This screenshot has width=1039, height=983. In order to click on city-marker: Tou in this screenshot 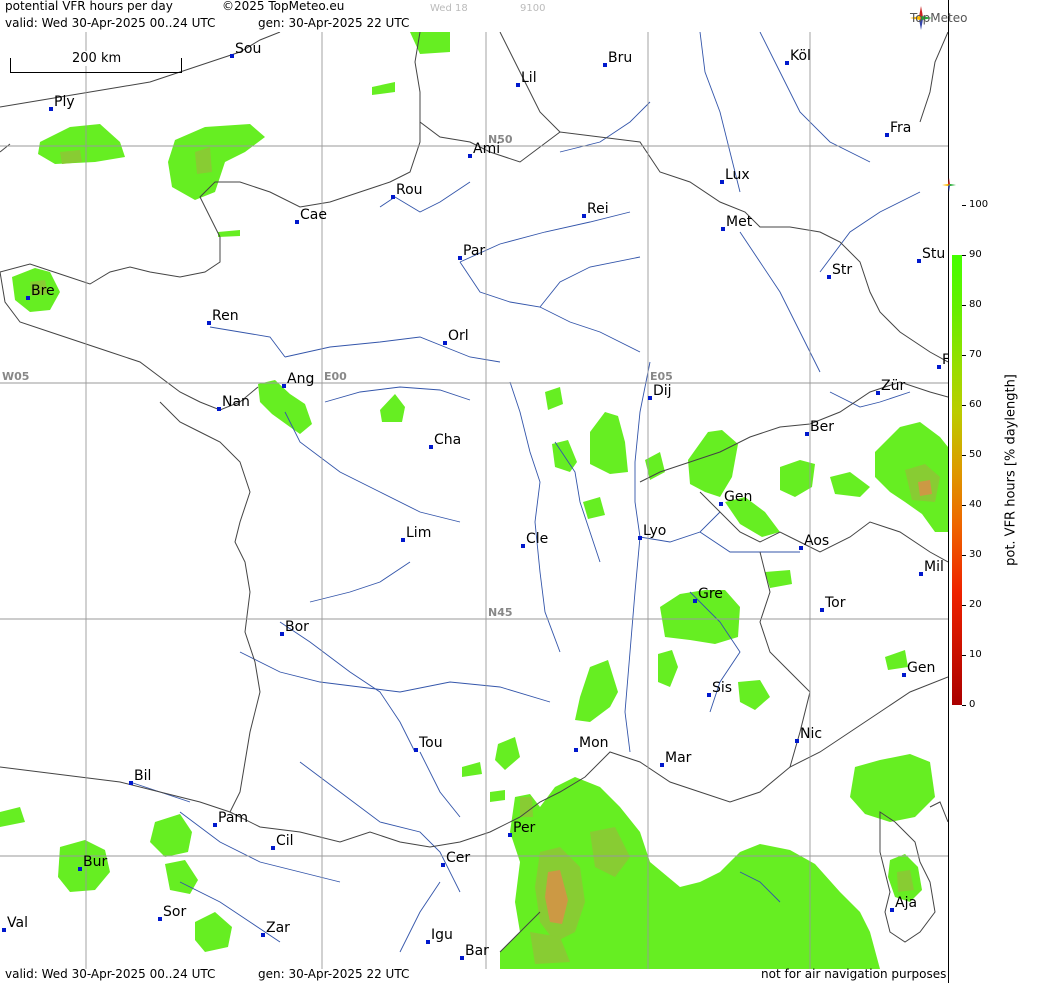, I will do `click(428, 743)`.